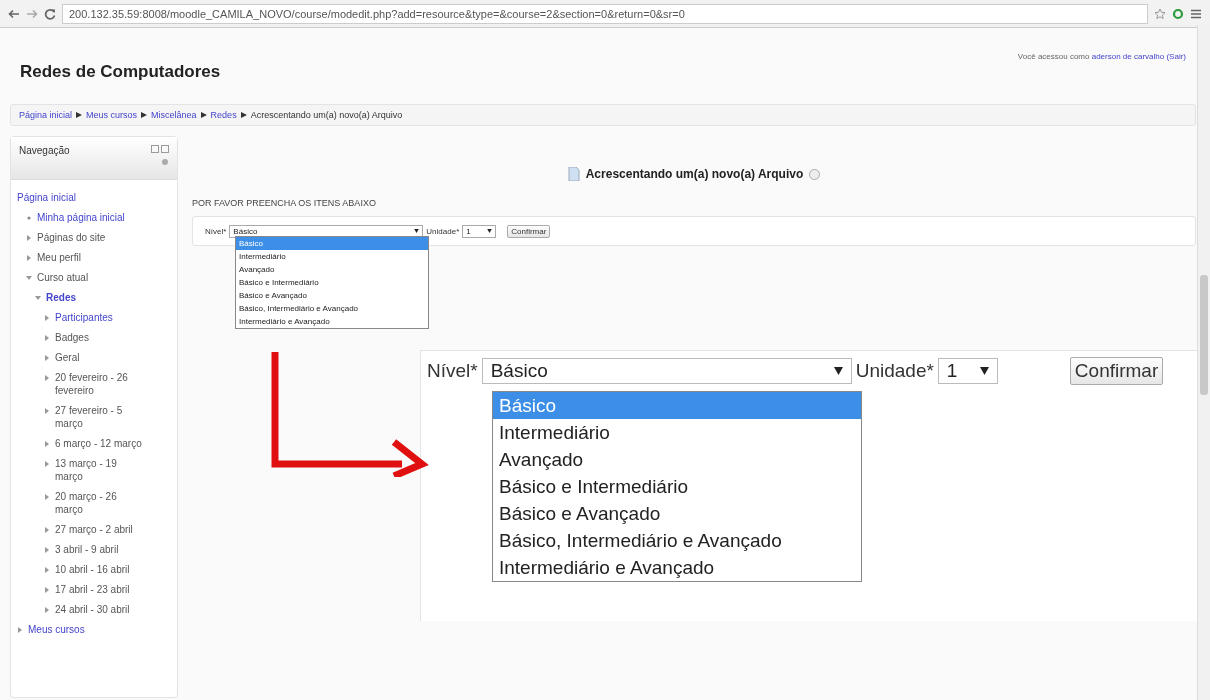  I want to click on nav-item: 24 abril - 30 abril, so click(92, 609).